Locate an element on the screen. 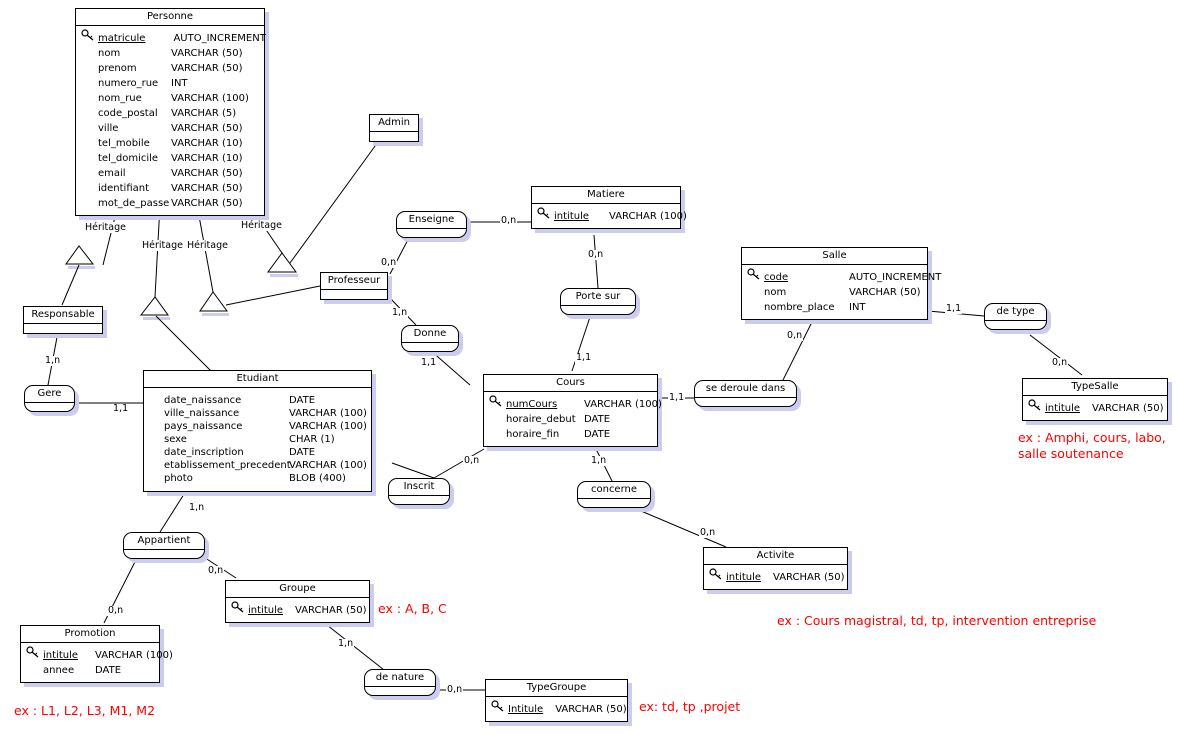  entity-groupe: Groupe intitule VARCHAR (50) is located at coordinates (297, 601).